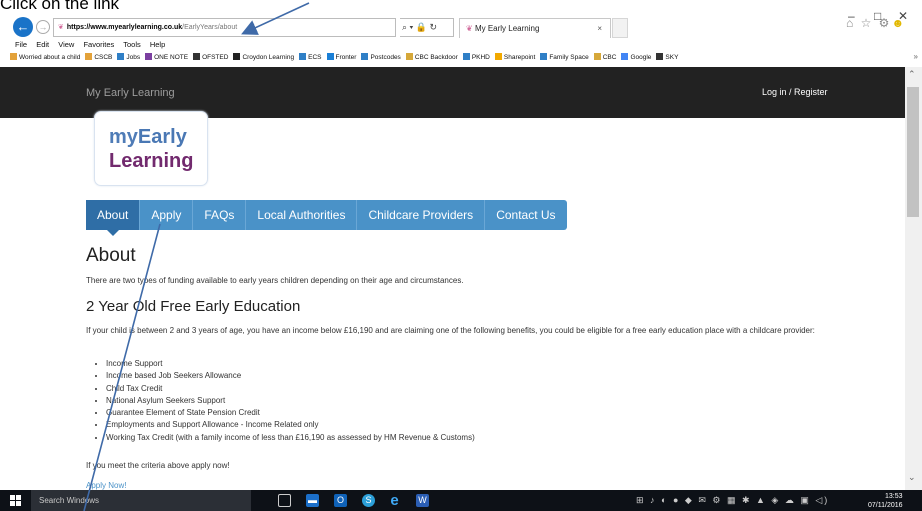 This screenshot has width=922, height=511. Describe the element at coordinates (122, 367) in the screenshot. I see `arrow-to-apply-tab` at that location.